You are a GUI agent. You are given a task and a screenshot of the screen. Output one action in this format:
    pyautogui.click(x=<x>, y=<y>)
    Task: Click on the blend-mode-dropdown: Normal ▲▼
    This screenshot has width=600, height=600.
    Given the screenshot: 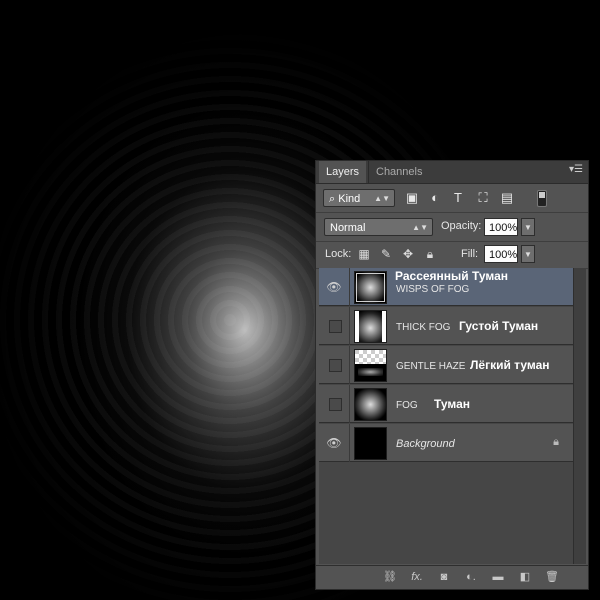 What is the action you would take?
    pyautogui.click(x=378, y=227)
    